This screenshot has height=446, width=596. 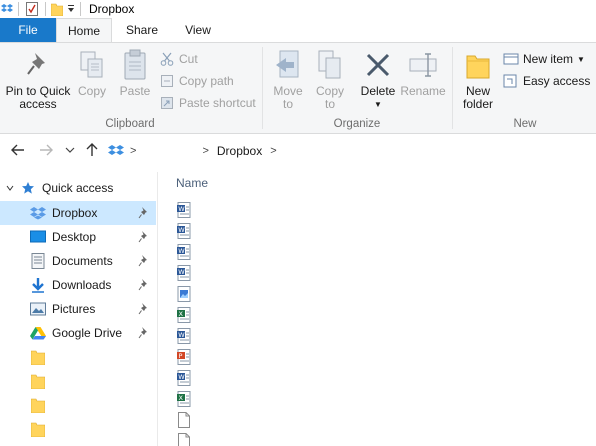 What do you see at coordinates (92, 65) in the screenshot?
I see `copy-icon` at bounding box center [92, 65].